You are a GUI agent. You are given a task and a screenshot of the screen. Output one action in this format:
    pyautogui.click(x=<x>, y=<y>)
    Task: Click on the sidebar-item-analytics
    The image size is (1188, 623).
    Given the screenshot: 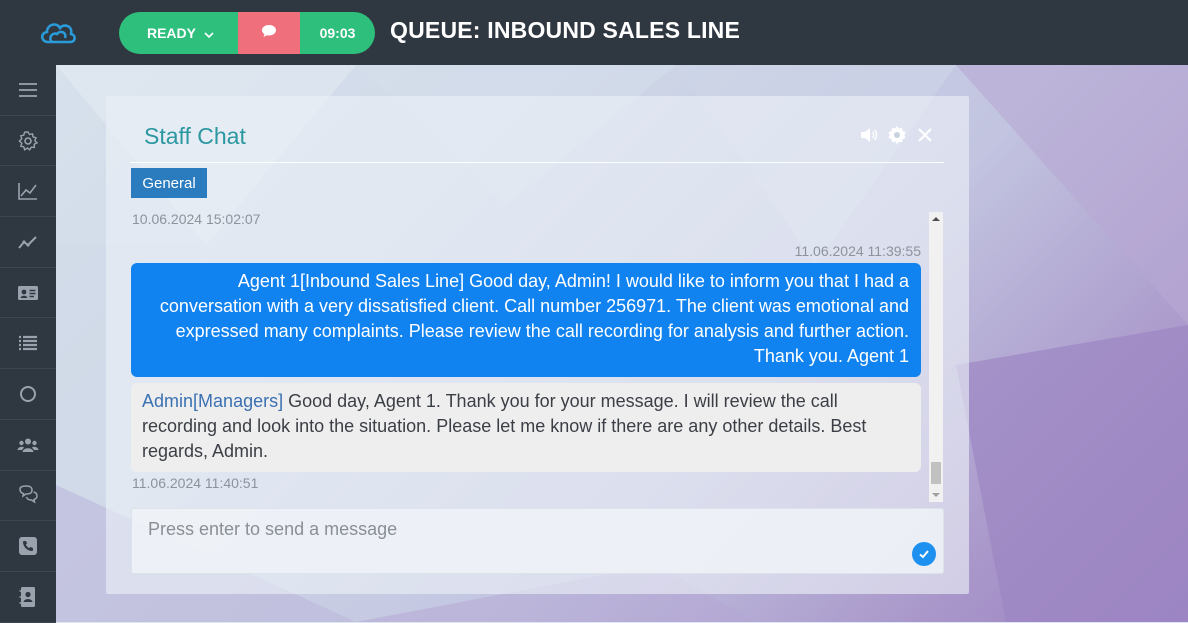 What is the action you would take?
    pyautogui.click(x=28, y=192)
    